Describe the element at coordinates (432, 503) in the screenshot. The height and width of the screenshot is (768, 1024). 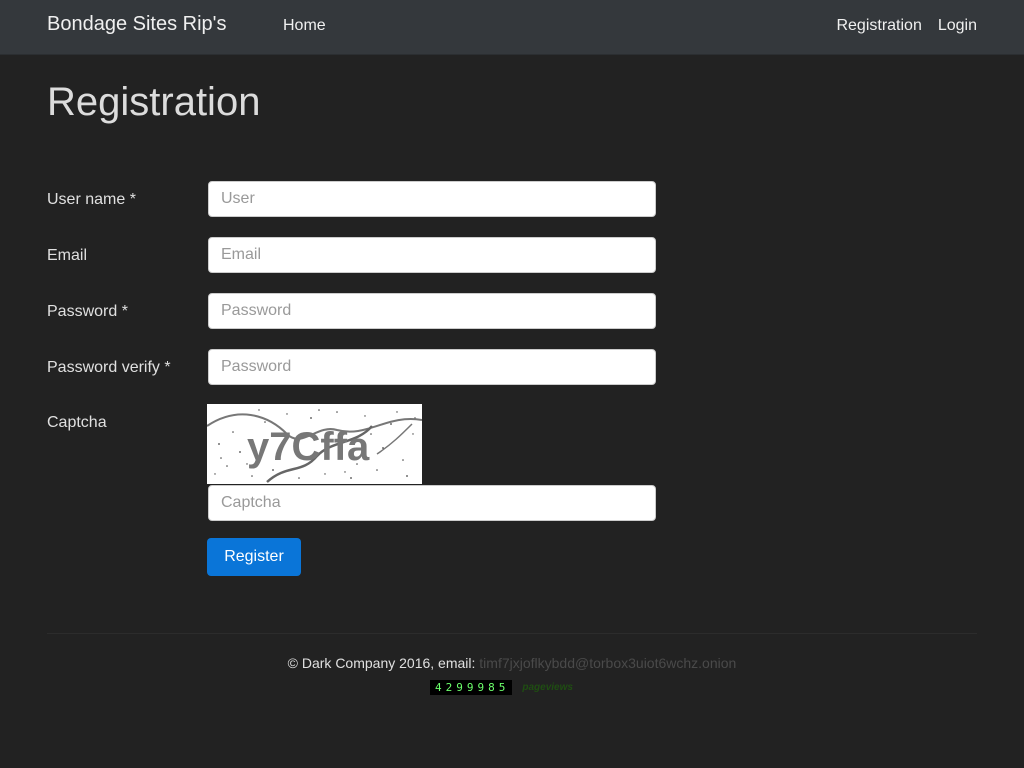
I see `captcha-input` at that location.